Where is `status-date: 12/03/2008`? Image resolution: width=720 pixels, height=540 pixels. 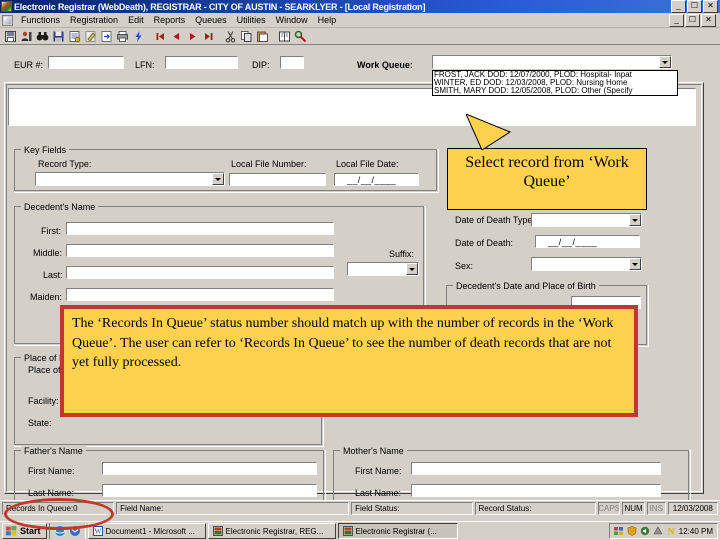 status-date: 12/03/2008 is located at coordinates (693, 508).